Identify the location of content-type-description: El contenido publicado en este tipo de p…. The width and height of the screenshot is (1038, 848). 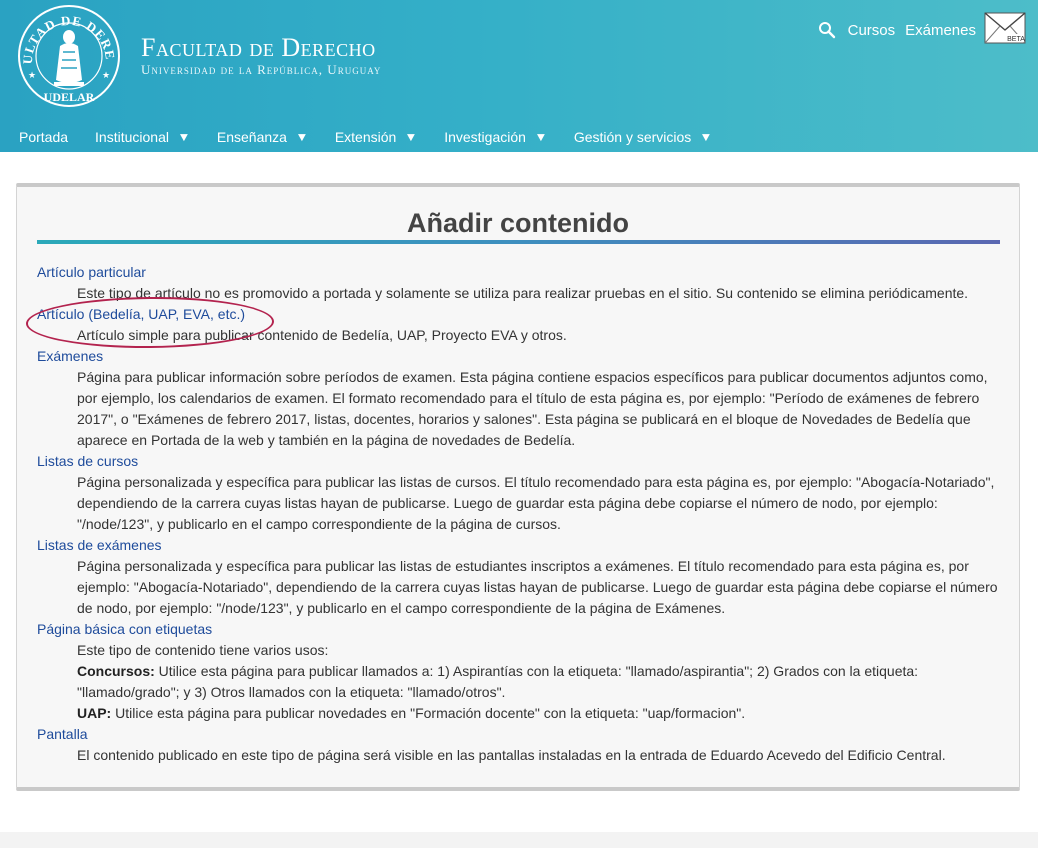
(511, 755).